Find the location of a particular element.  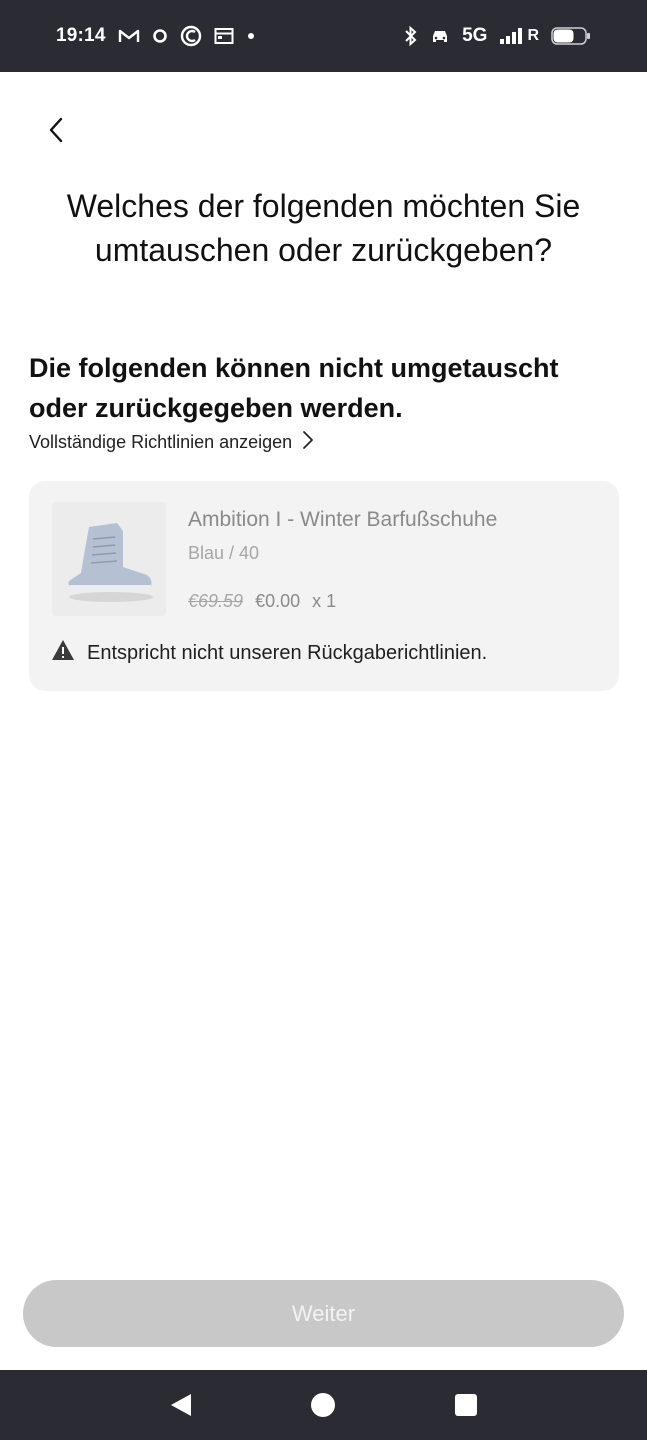

nav-recents-button is located at coordinates (466, 1405).